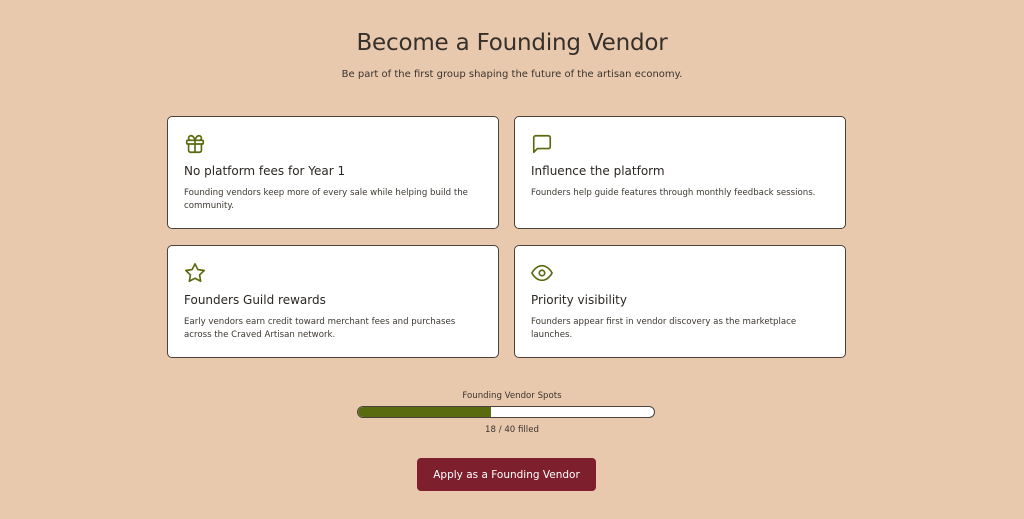 Image resolution: width=1024 pixels, height=519 pixels. Describe the element at coordinates (512, 43) in the screenshot. I see `page-title: Become a Founding Vendor` at that location.